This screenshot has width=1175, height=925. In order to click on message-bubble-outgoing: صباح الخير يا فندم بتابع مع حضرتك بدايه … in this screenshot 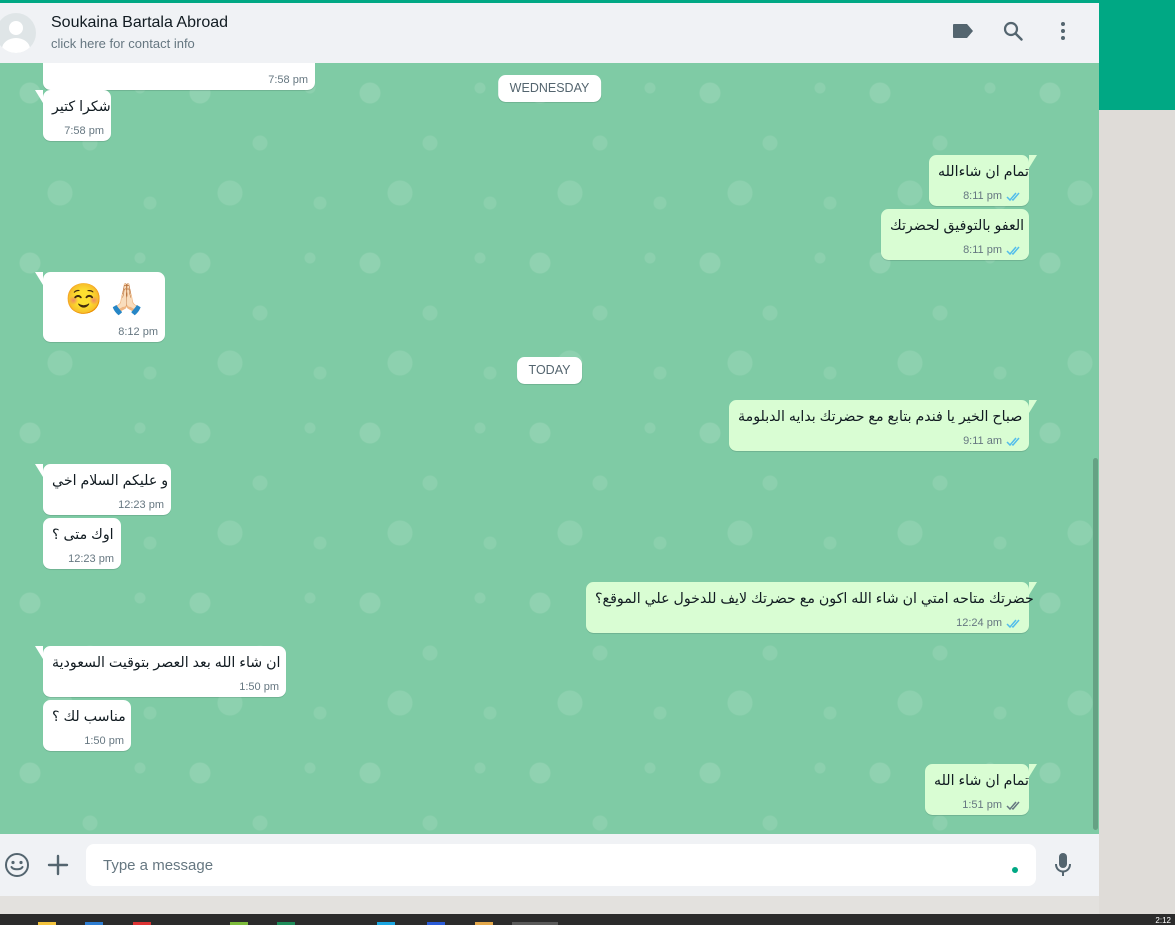, I will do `click(883, 425)`.